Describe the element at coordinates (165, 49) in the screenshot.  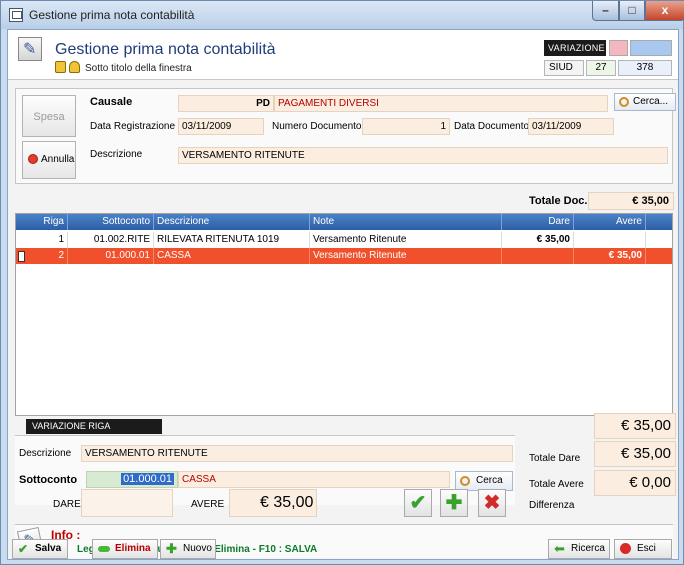
I see `page-title: Gestione prima nota contabilità` at that location.